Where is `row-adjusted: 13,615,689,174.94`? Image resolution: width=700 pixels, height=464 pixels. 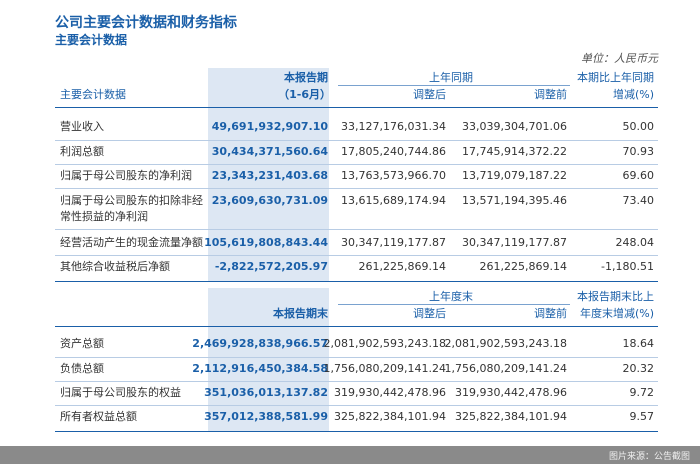
row-adjusted: 13,615,689,174.94 is located at coordinates (393, 200).